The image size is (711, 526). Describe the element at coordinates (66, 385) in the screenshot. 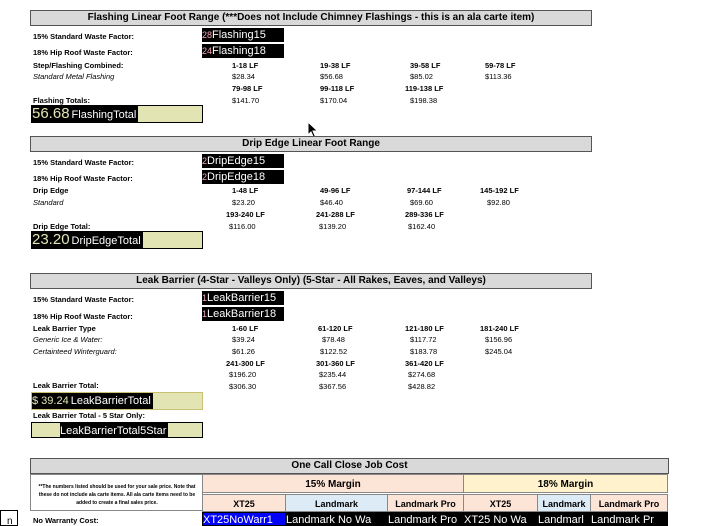

I see `leak-total-label: Leak Barrier Total:` at that location.